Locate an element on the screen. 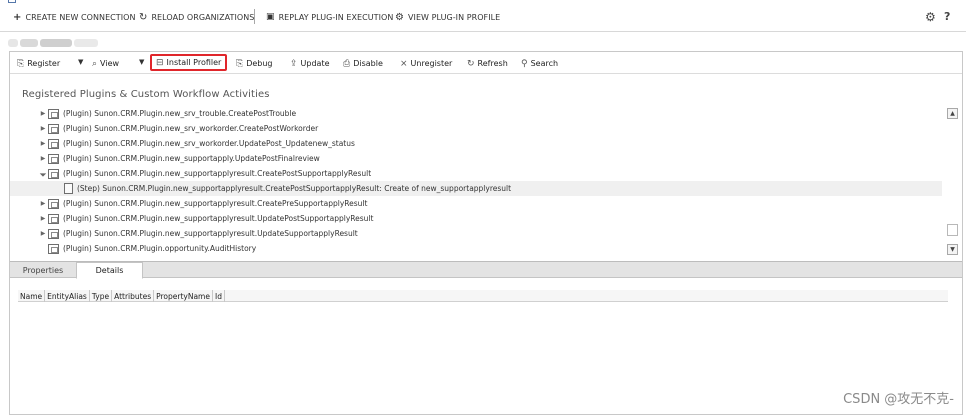  view-label: View is located at coordinates (110, 63).